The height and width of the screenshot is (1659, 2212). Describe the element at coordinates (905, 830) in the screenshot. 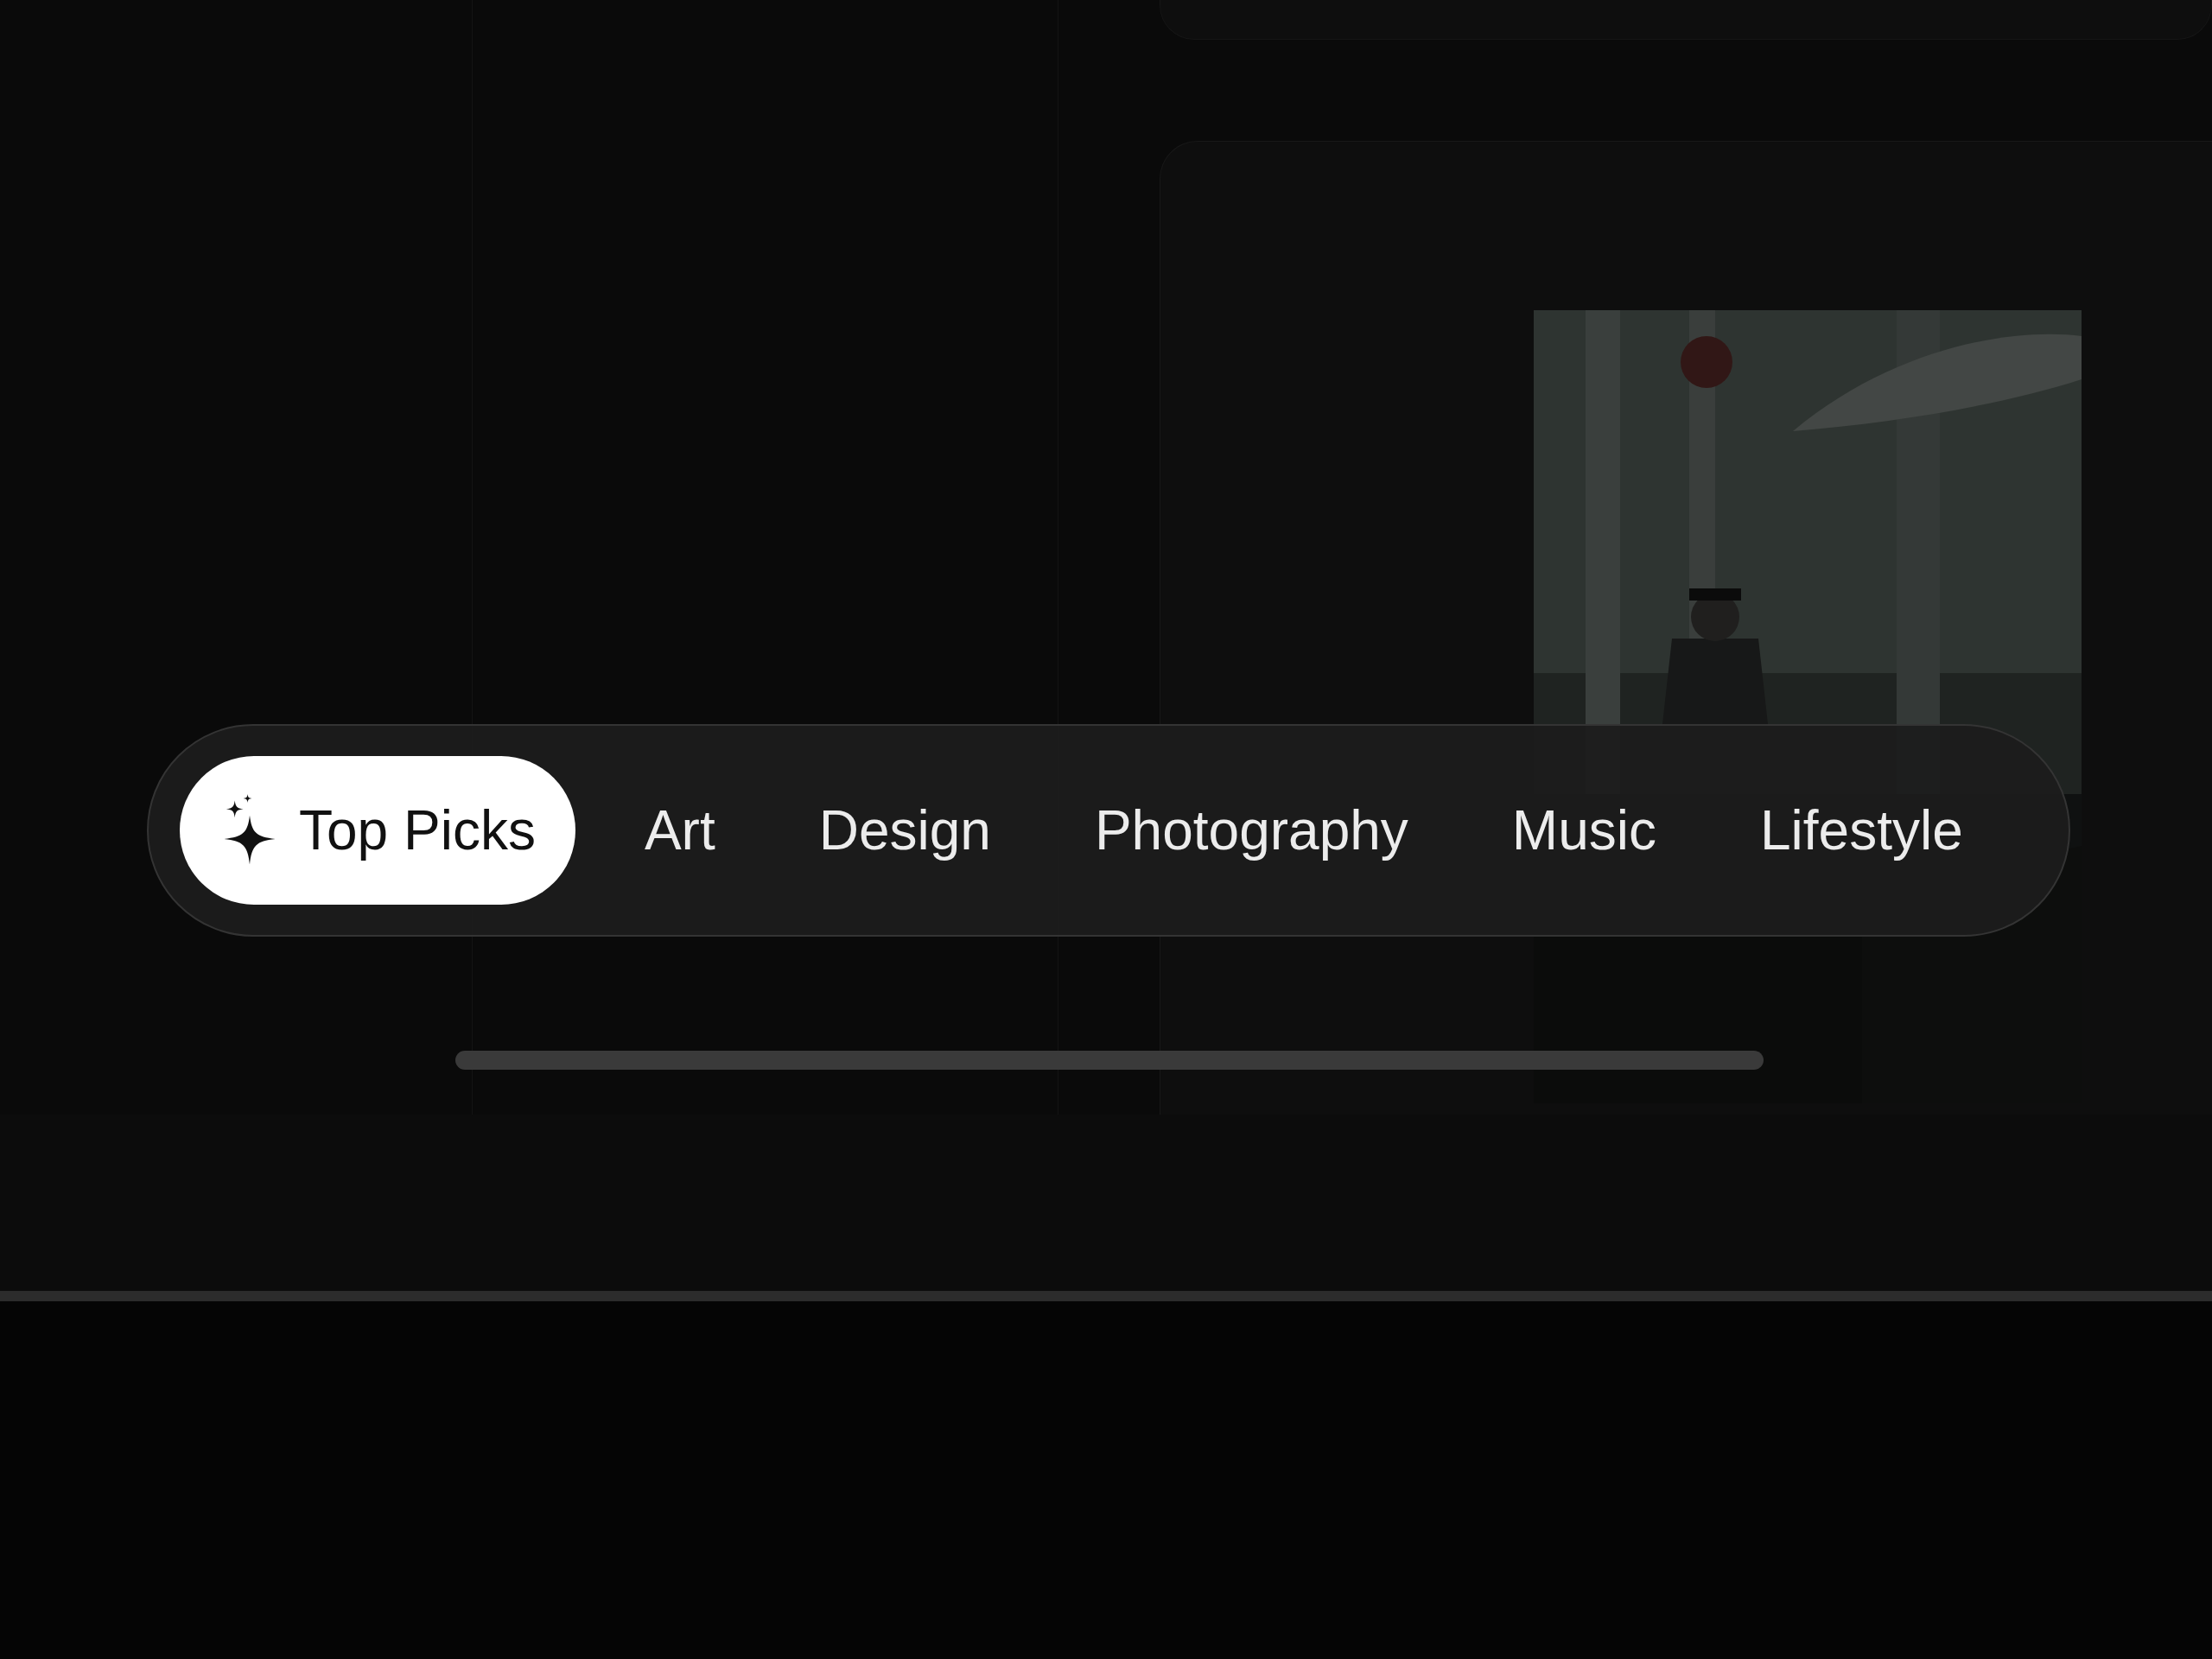

I see `category-tab: Design` at that location.